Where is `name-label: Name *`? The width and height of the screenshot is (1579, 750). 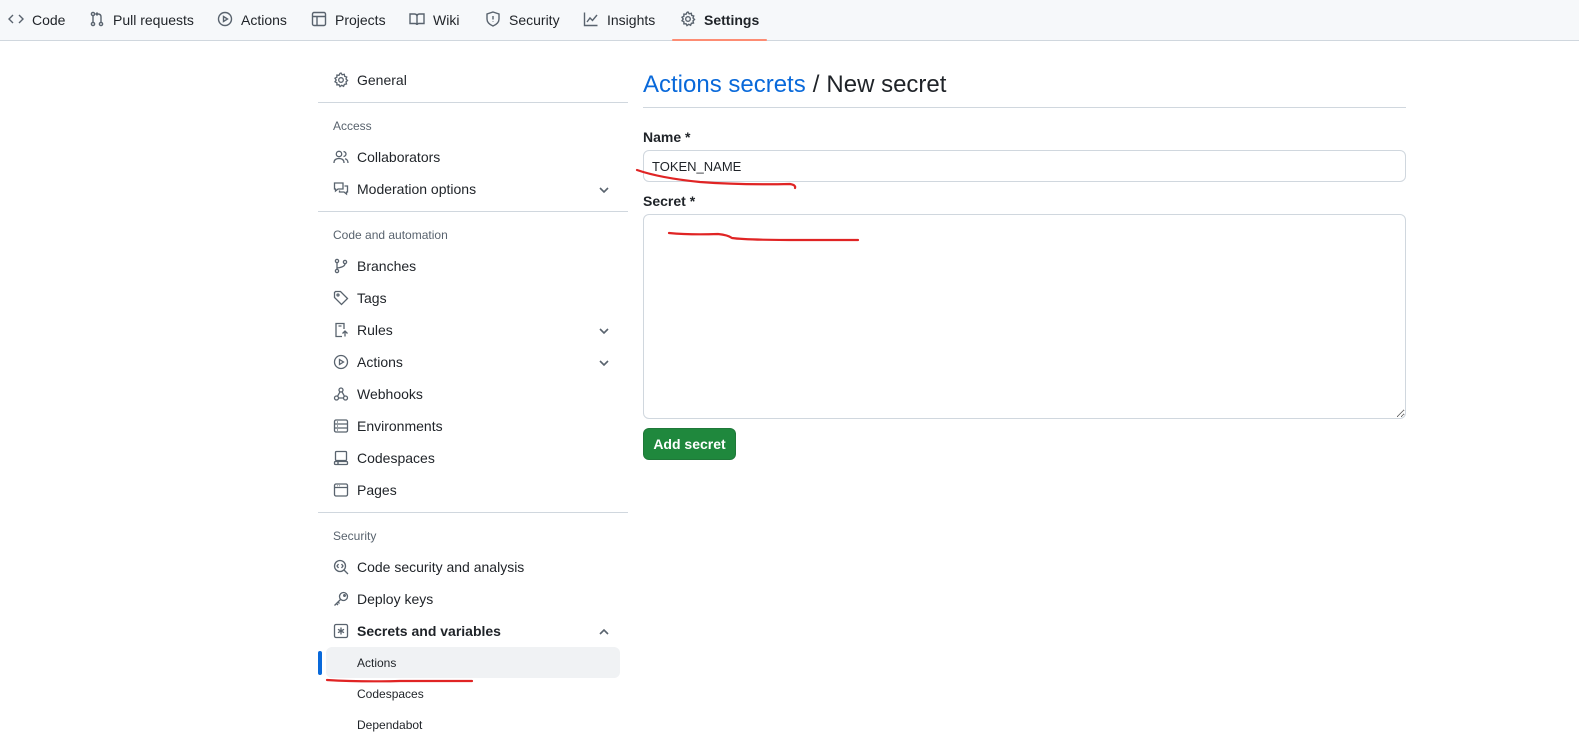 name-label: Name * is located at coordinates (667, 137).